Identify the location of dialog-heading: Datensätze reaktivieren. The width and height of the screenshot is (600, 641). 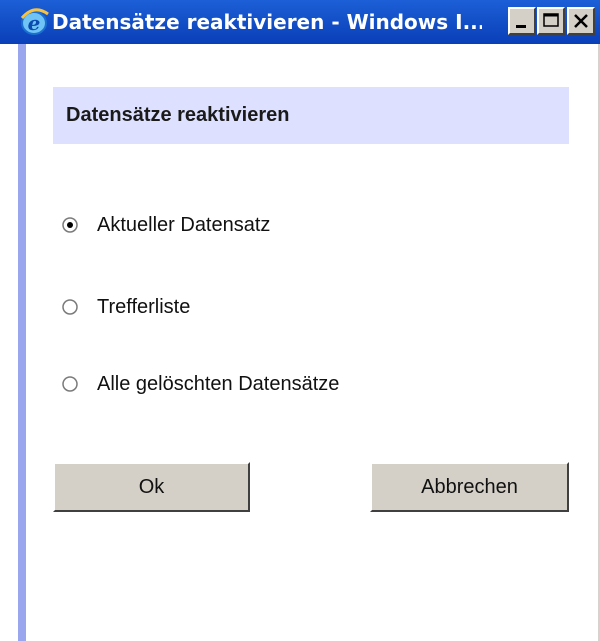
(178, 115).